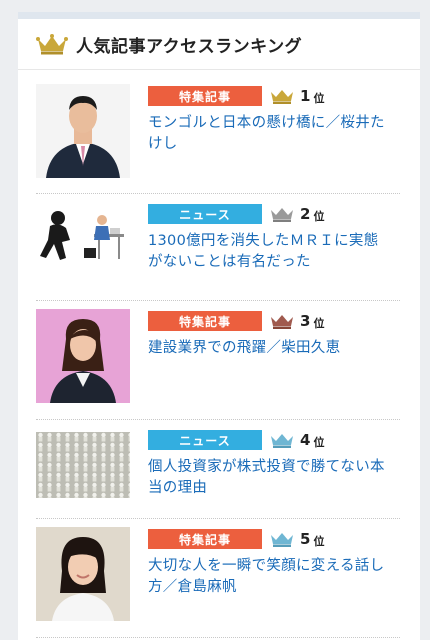  Describe the element at coordinates (268, 134) in the screenshot. I see `article-title-link: モンゴルと日本の懸け橋に／桜井たけし` at that location.